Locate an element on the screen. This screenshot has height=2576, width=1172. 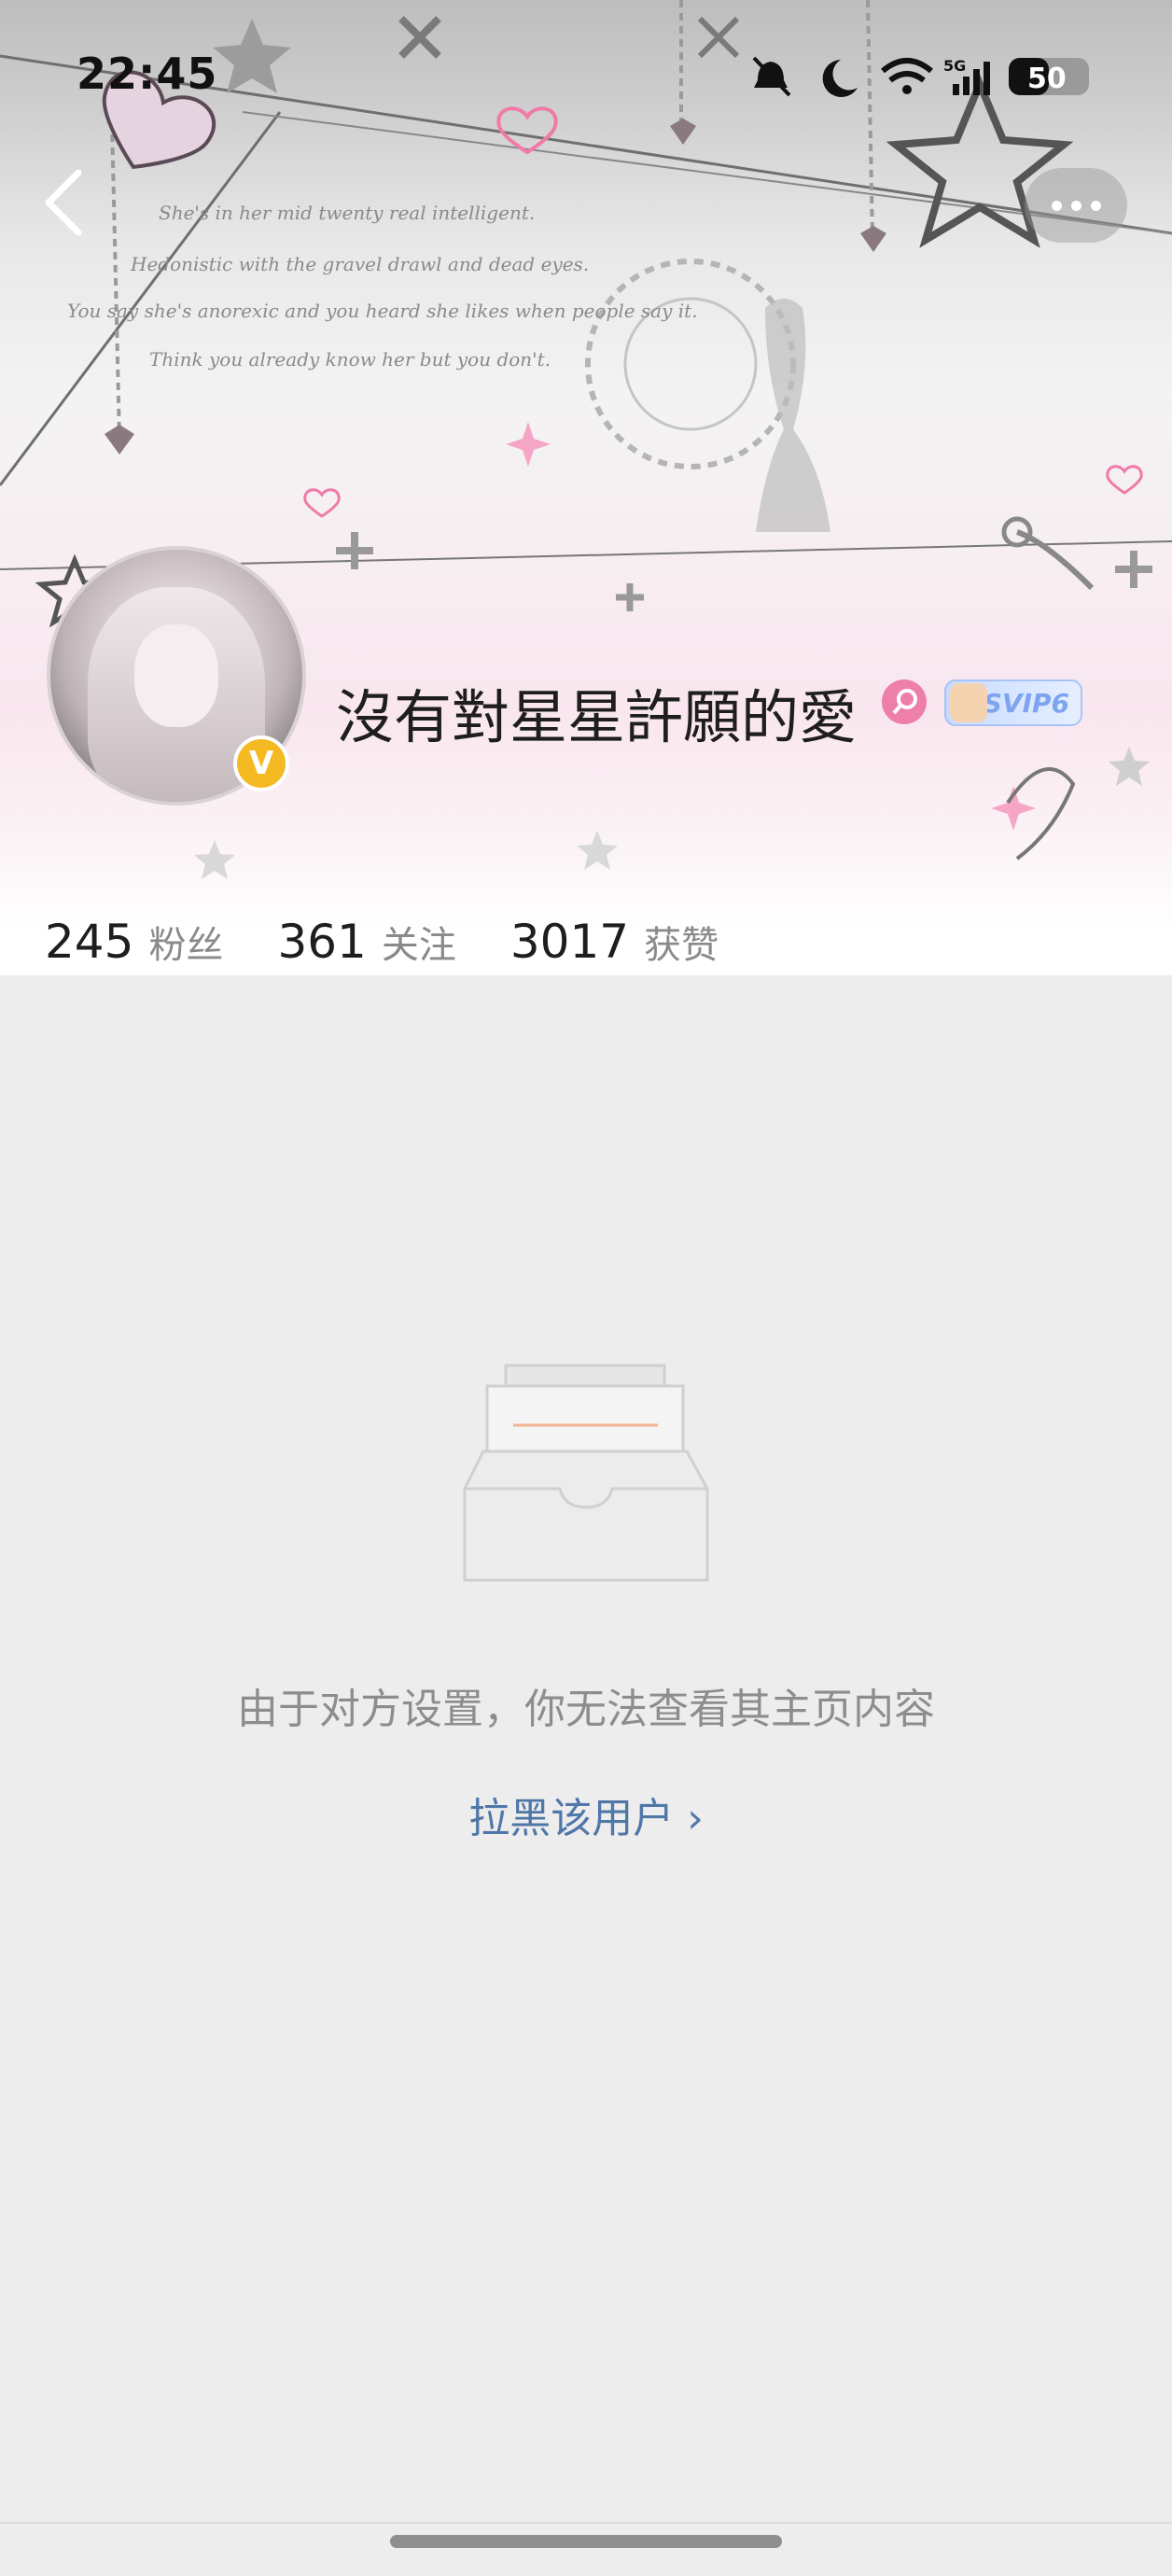
followers-count: 245 is located at coordinates (89, 942).